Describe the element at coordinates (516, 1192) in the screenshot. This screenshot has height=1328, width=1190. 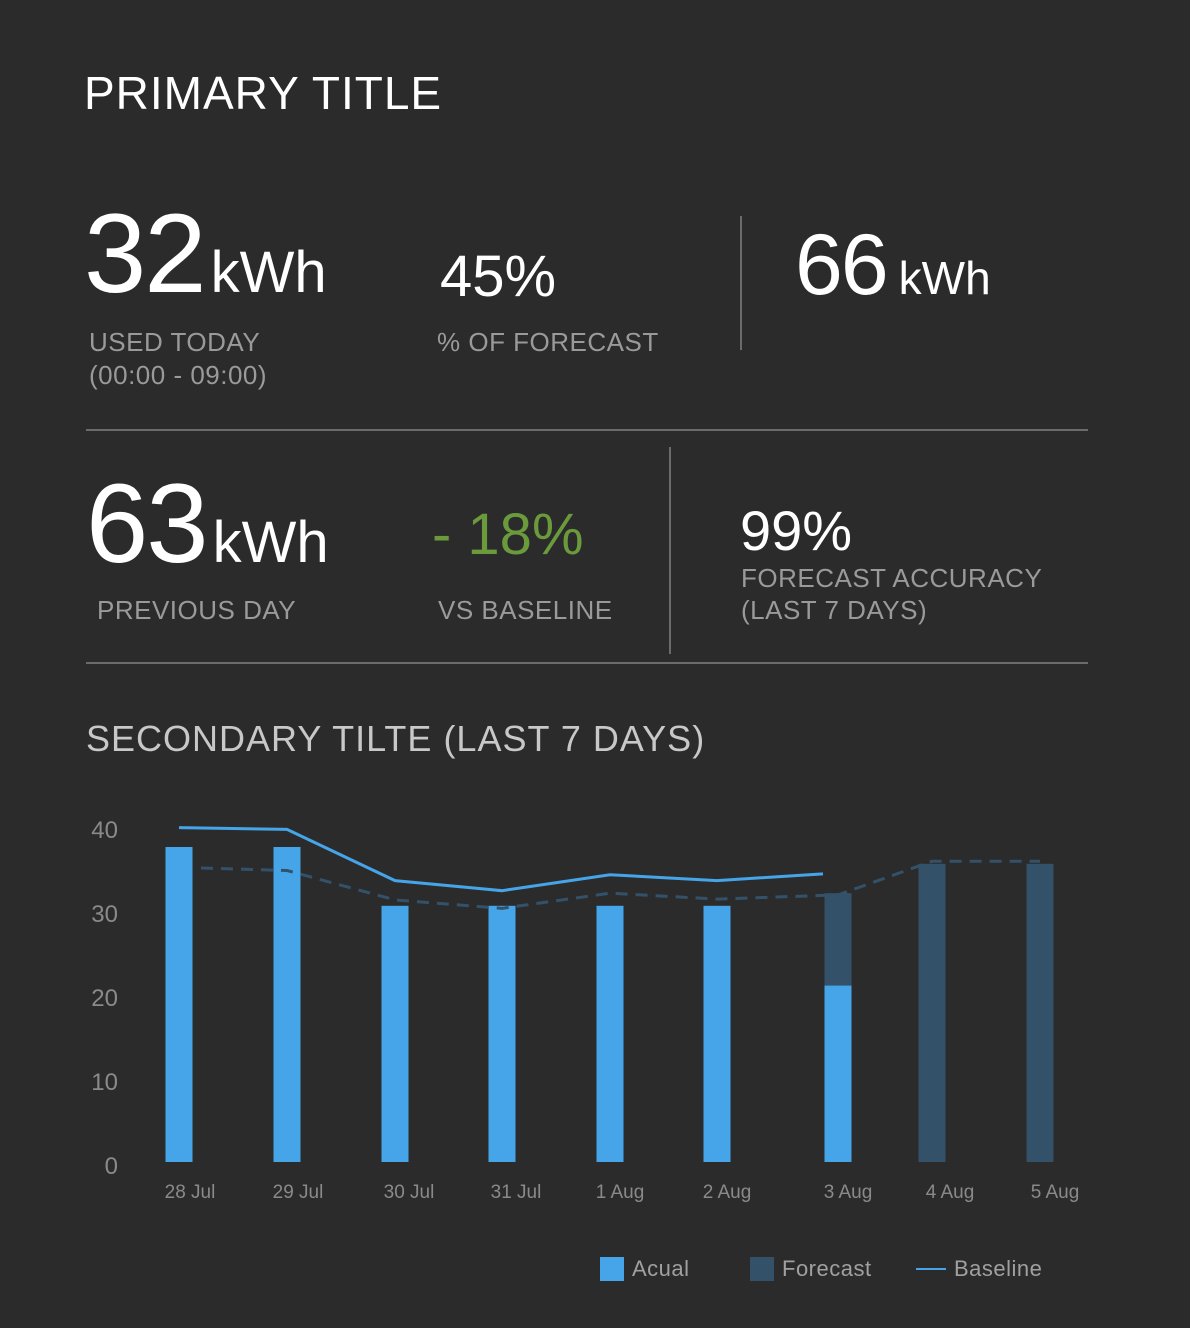
I see `x-tick-label: 31 Jul` at that location.